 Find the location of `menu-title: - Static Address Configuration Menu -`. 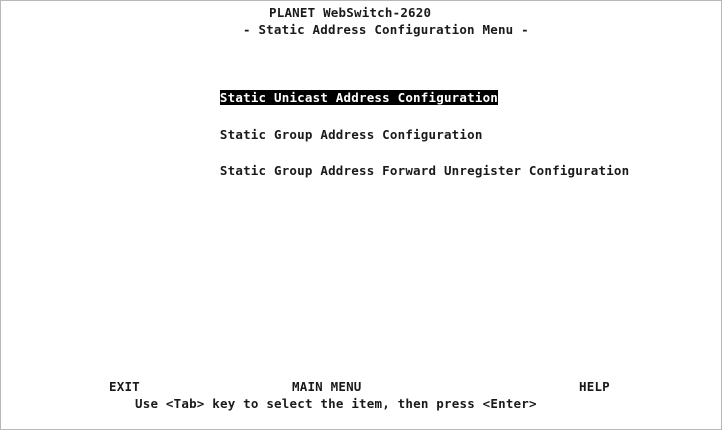

menu-title: - Static Address Configuration Menu - is located at coordinates (386, 29).